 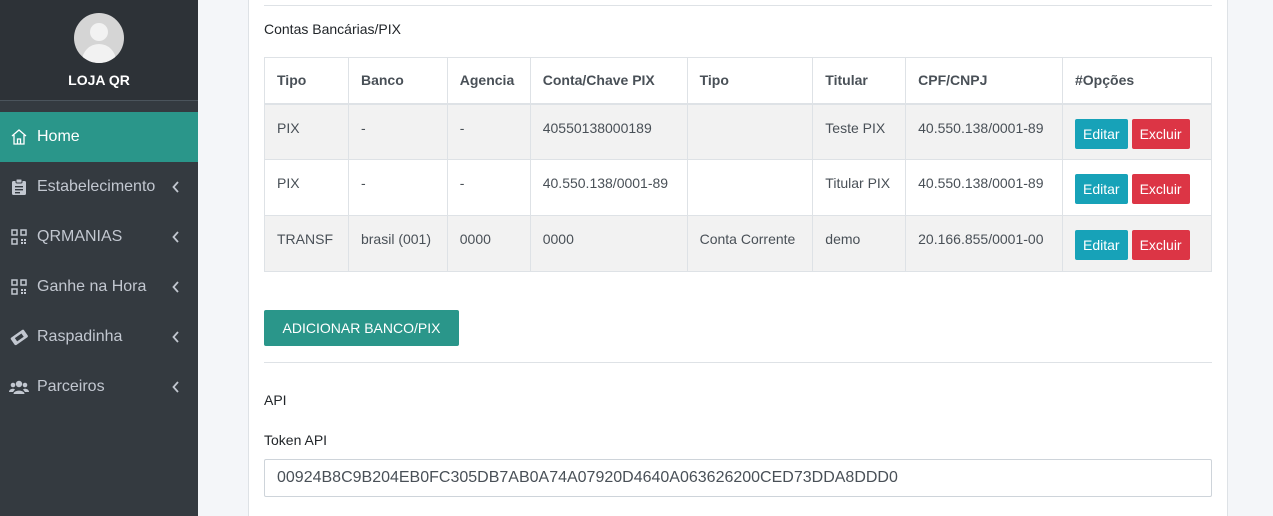 What do you see at coordinates (859, 131) in the screenshot?
I see `cell-titular: Teste PIX` at bounding box center [859, 131].